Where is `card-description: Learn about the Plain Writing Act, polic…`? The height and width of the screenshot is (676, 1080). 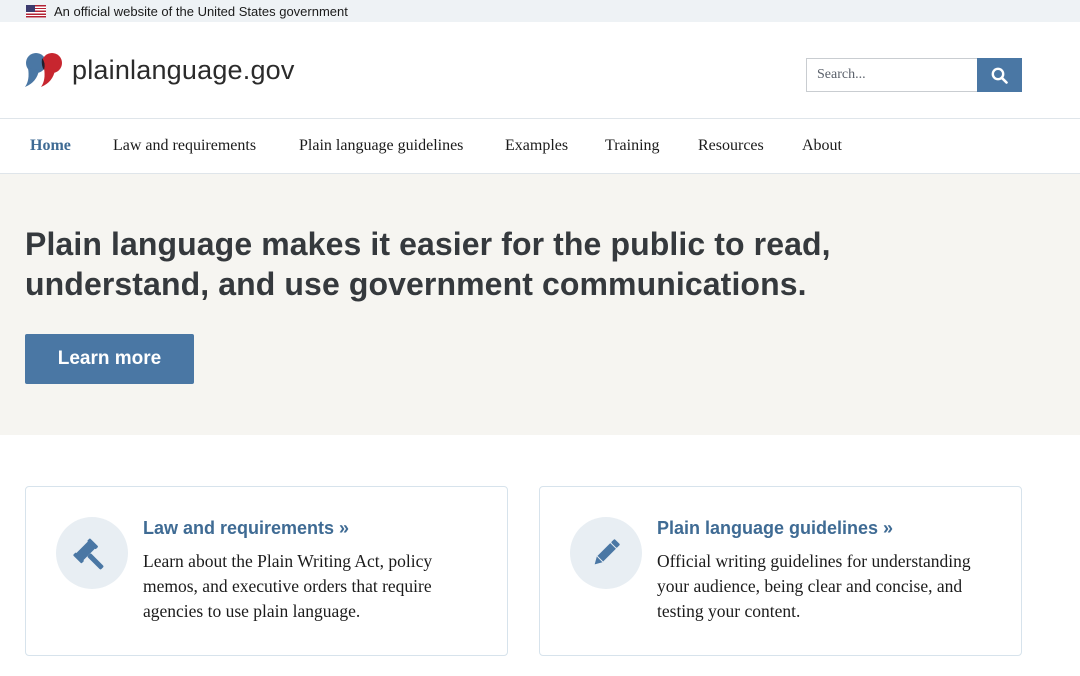 card-description: Learn about the Plain Writing Act, polic… is located at coordinates (288, 586).